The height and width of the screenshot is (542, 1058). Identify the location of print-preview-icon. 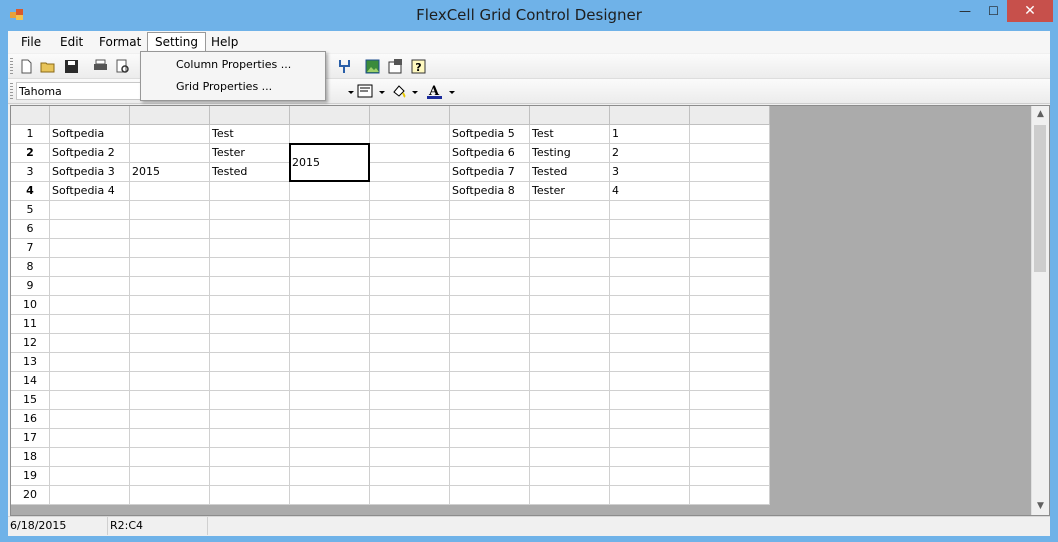
(122, 66).